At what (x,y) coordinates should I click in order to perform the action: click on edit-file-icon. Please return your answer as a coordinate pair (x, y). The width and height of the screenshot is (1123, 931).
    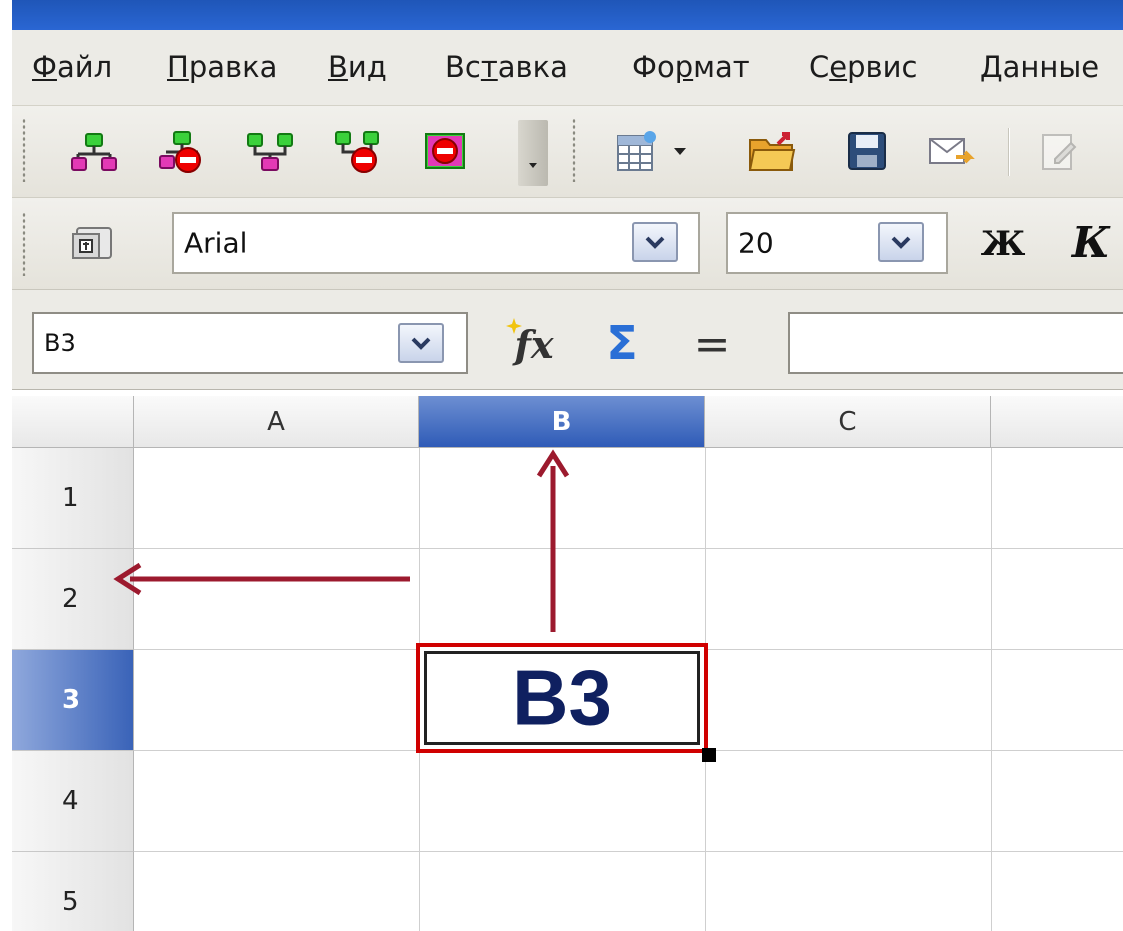
    Looking at the image, I should click on (1059, 151).